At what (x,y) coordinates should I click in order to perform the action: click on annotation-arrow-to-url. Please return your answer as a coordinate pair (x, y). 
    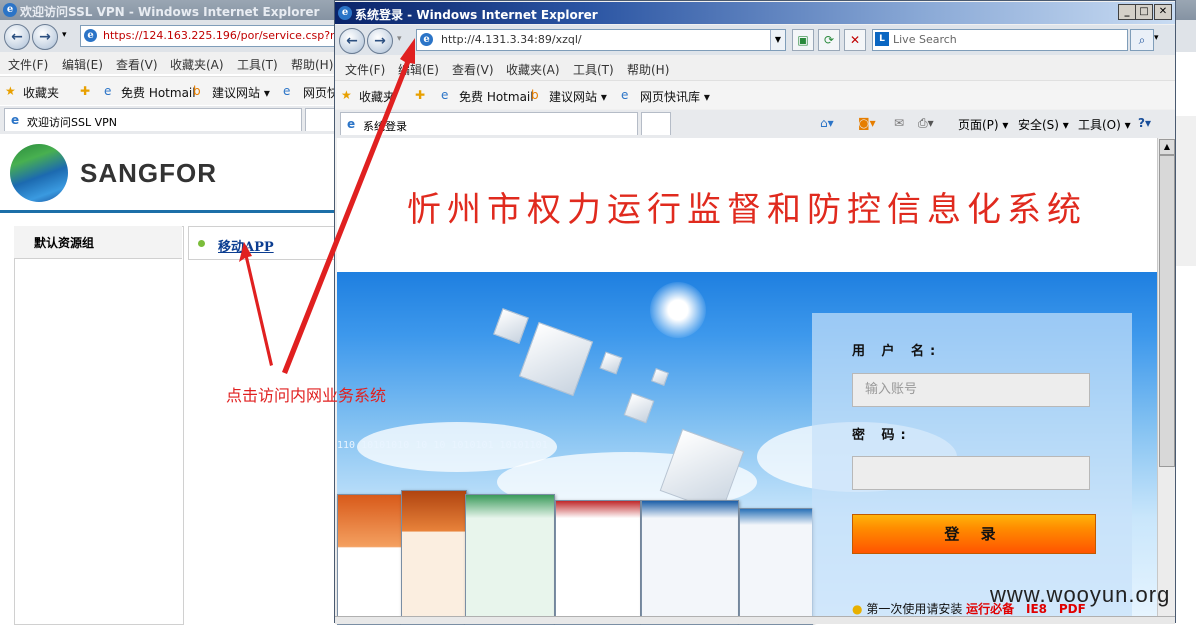
    Looking at the image, I should click on (348, 206).